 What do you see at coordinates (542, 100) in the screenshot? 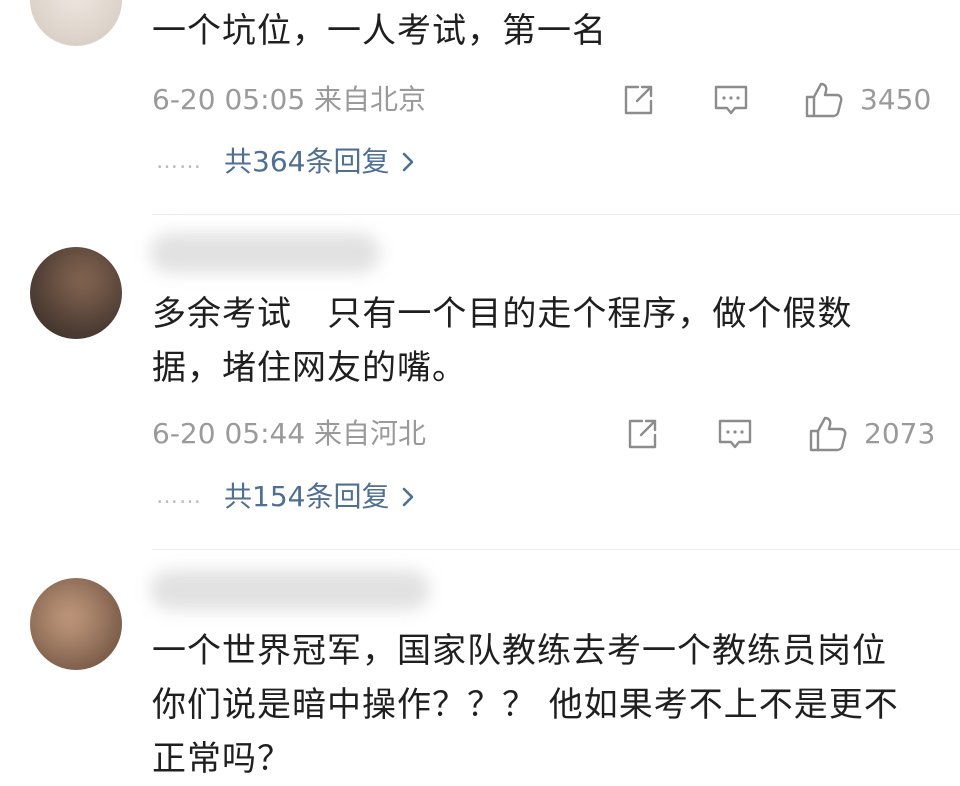
I see `comment-meta: 6-20 05:05 来自北京 3450` at bounding box center [542, 100].